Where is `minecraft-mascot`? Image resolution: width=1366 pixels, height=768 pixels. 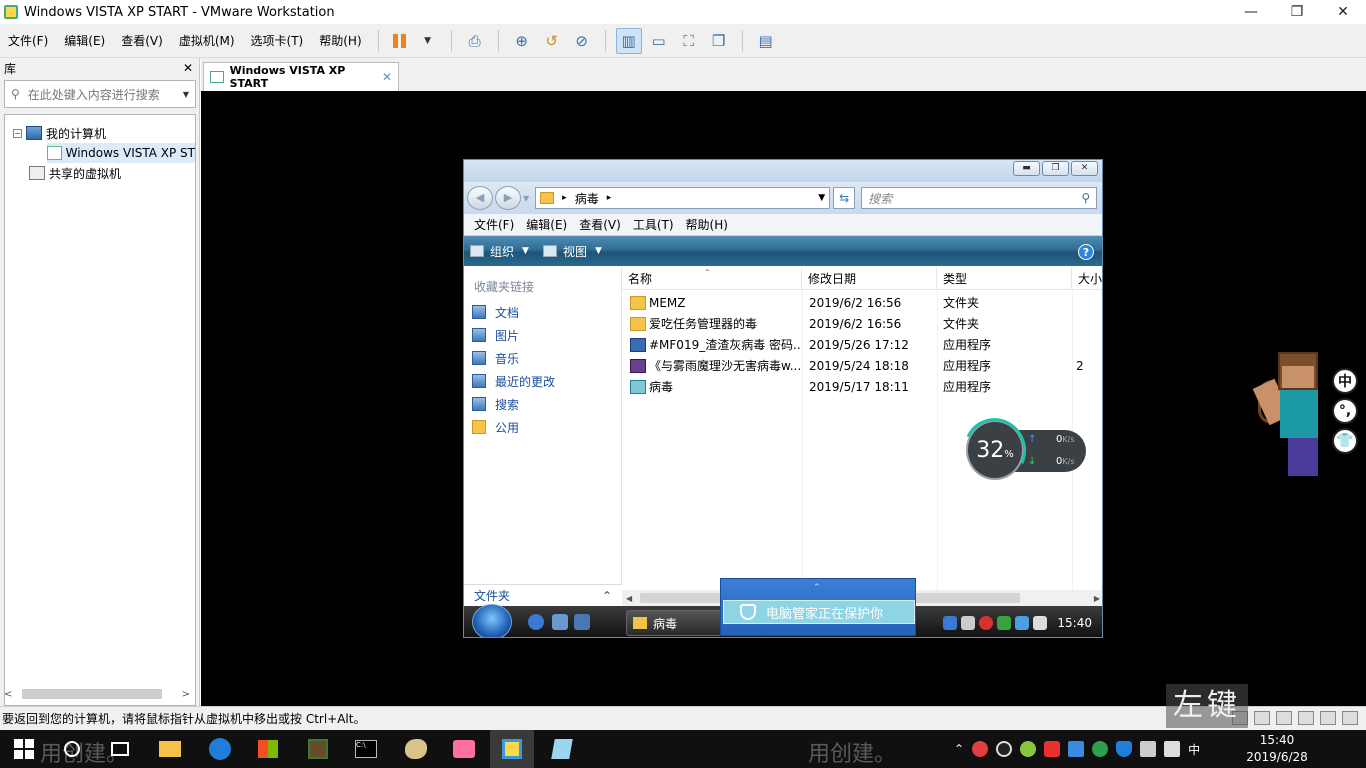
minecraft-mascot is located at coordinates (1293, 415).